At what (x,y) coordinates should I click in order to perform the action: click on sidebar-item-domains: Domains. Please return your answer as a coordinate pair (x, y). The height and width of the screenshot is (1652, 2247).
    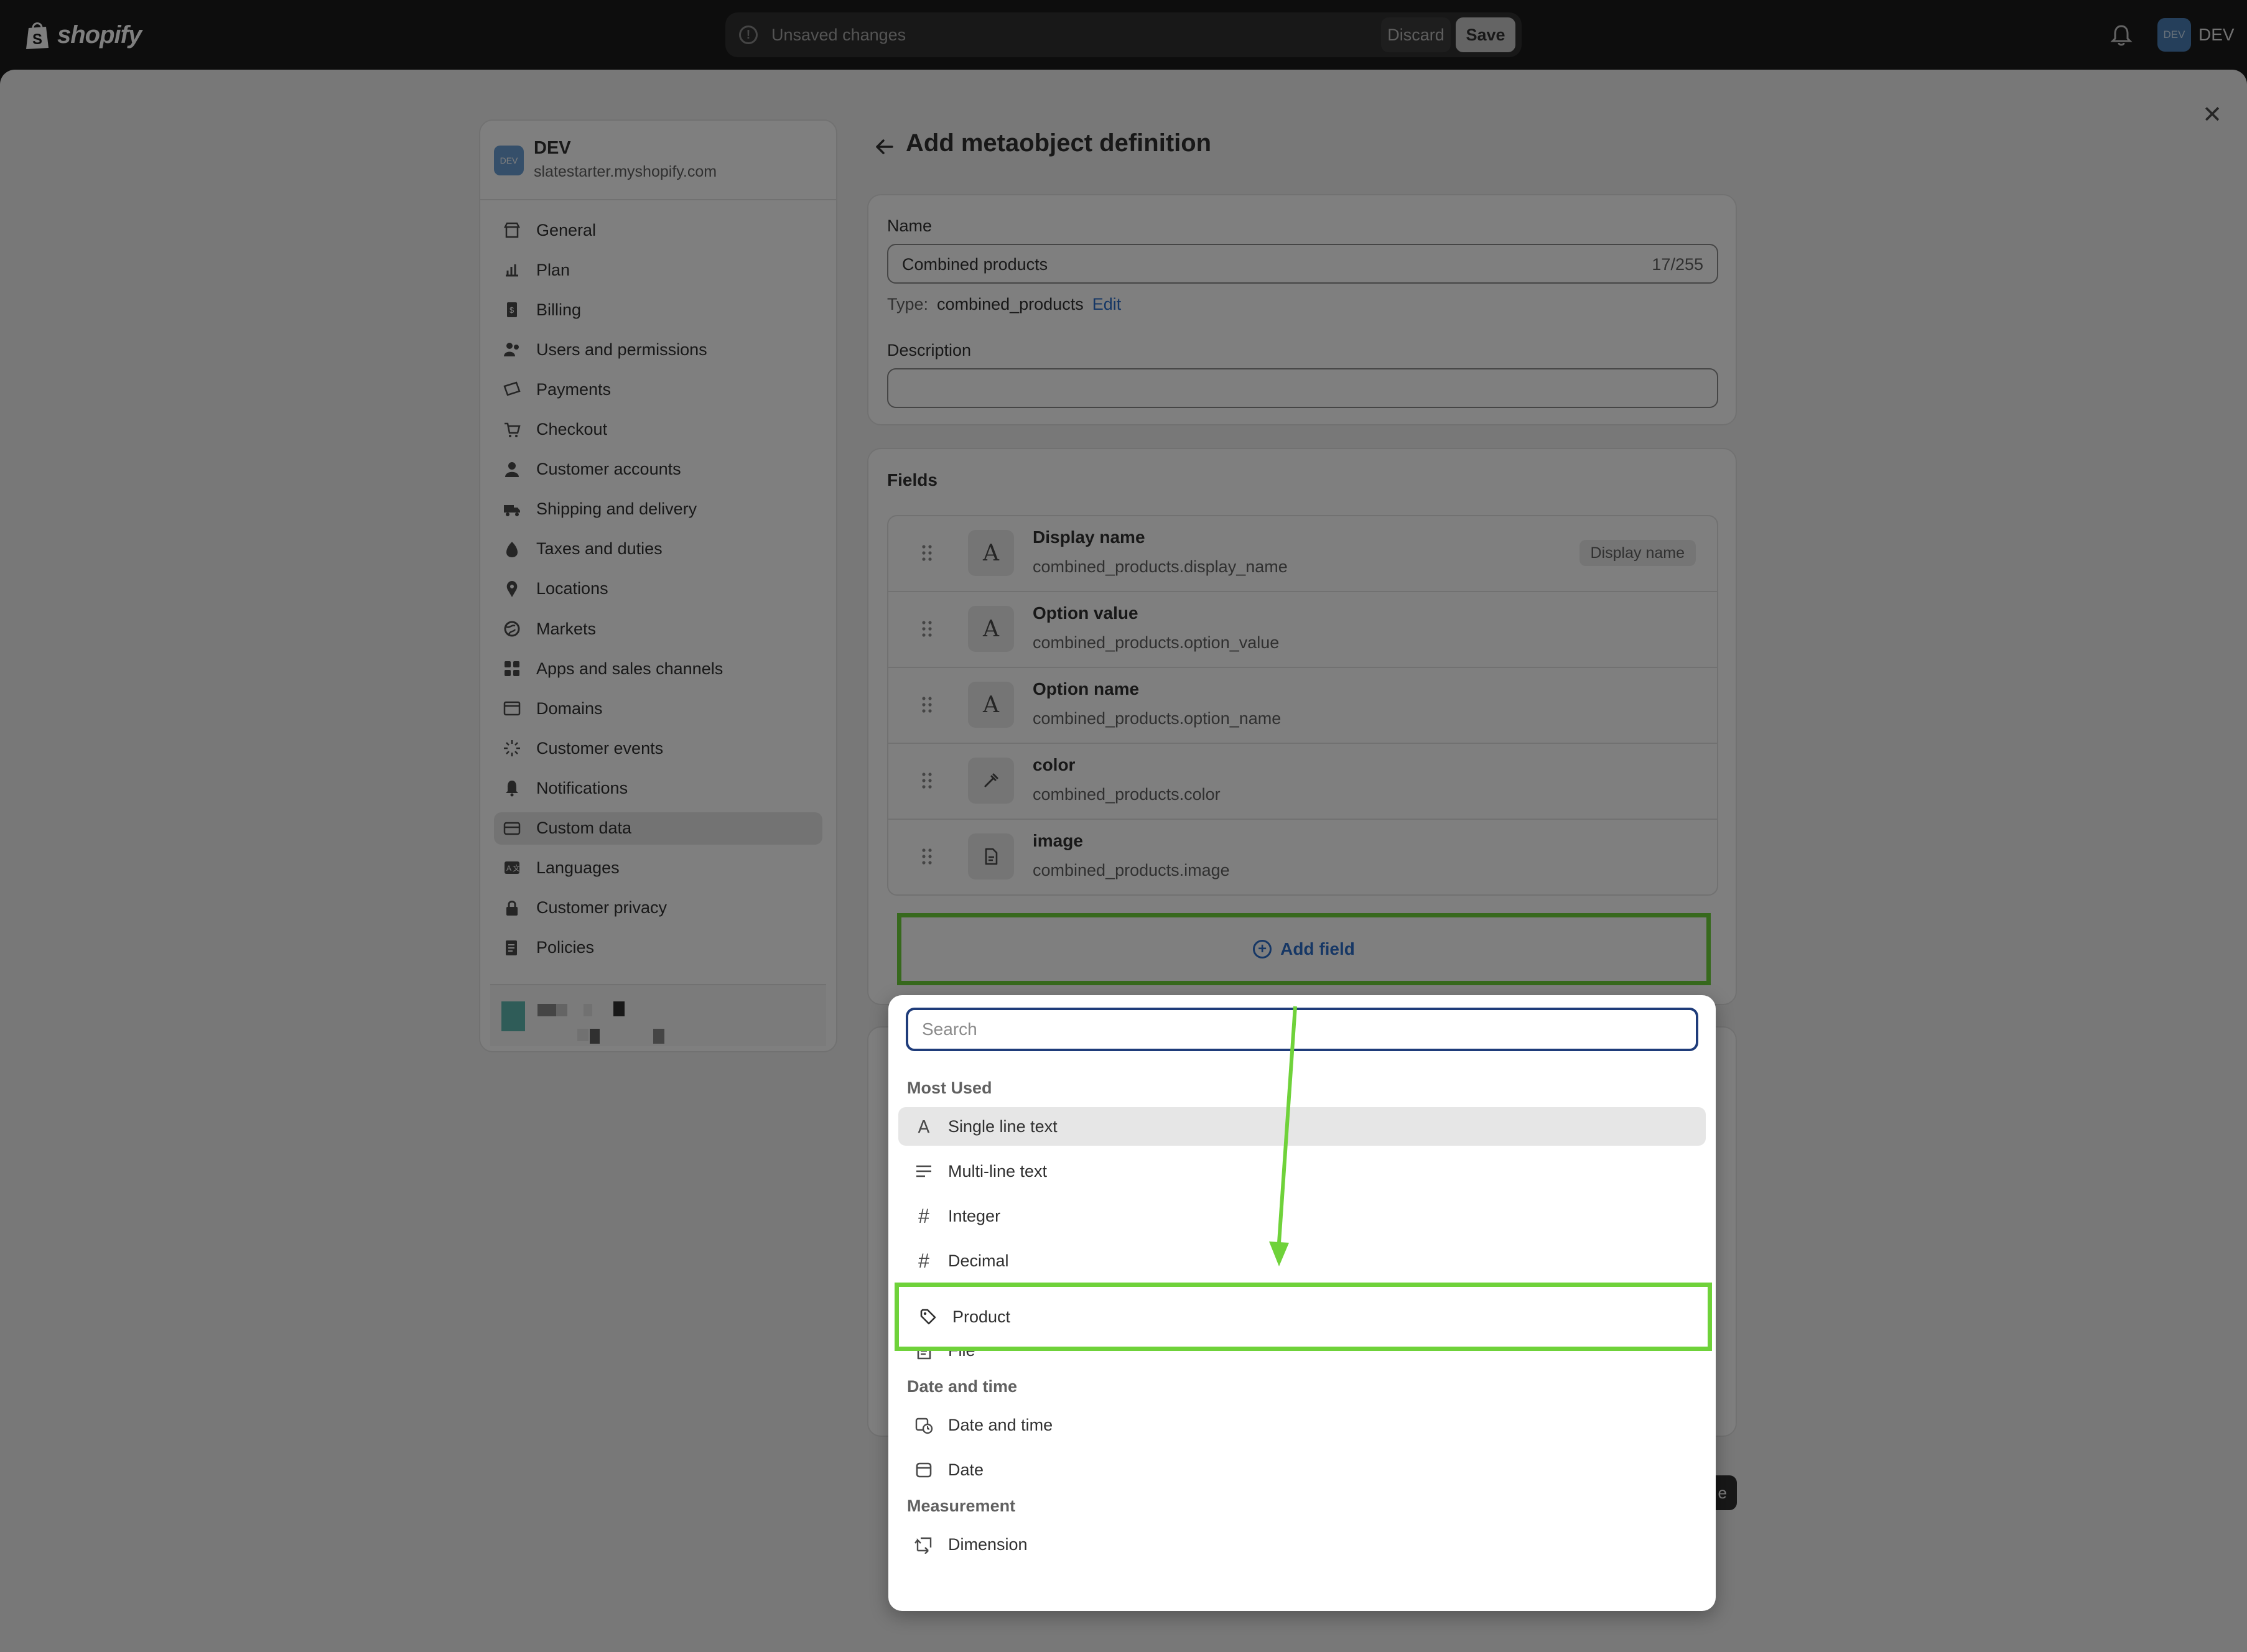
    Looking at the image, I should click on (658, 708).